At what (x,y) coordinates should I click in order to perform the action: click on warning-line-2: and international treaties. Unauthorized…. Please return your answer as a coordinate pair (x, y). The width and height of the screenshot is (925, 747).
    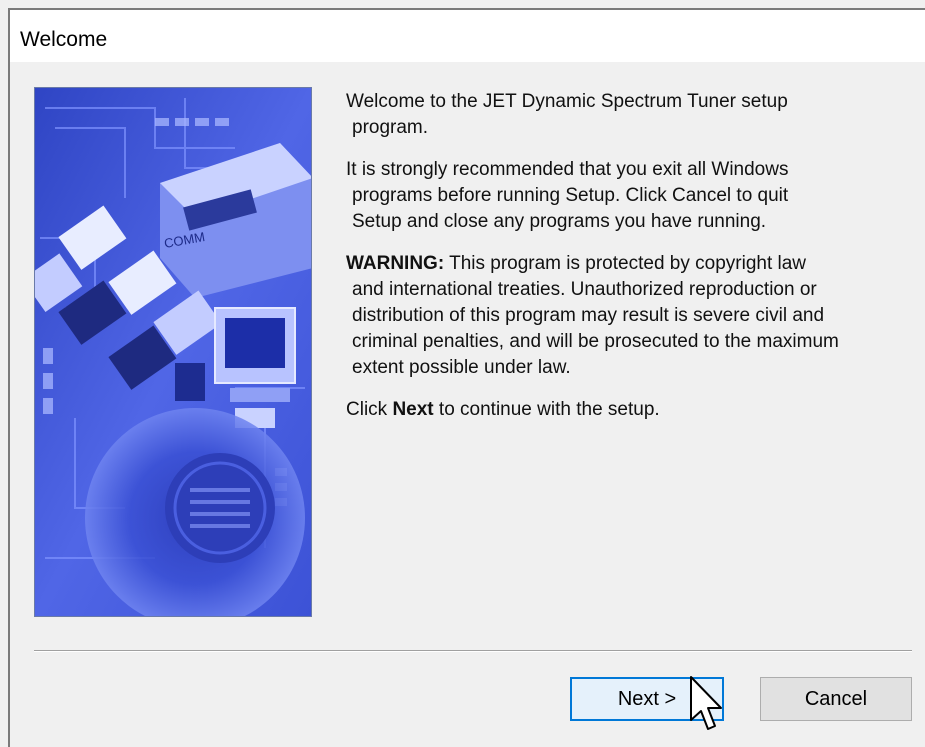
    Looking at the image, I should click on (584, 289).